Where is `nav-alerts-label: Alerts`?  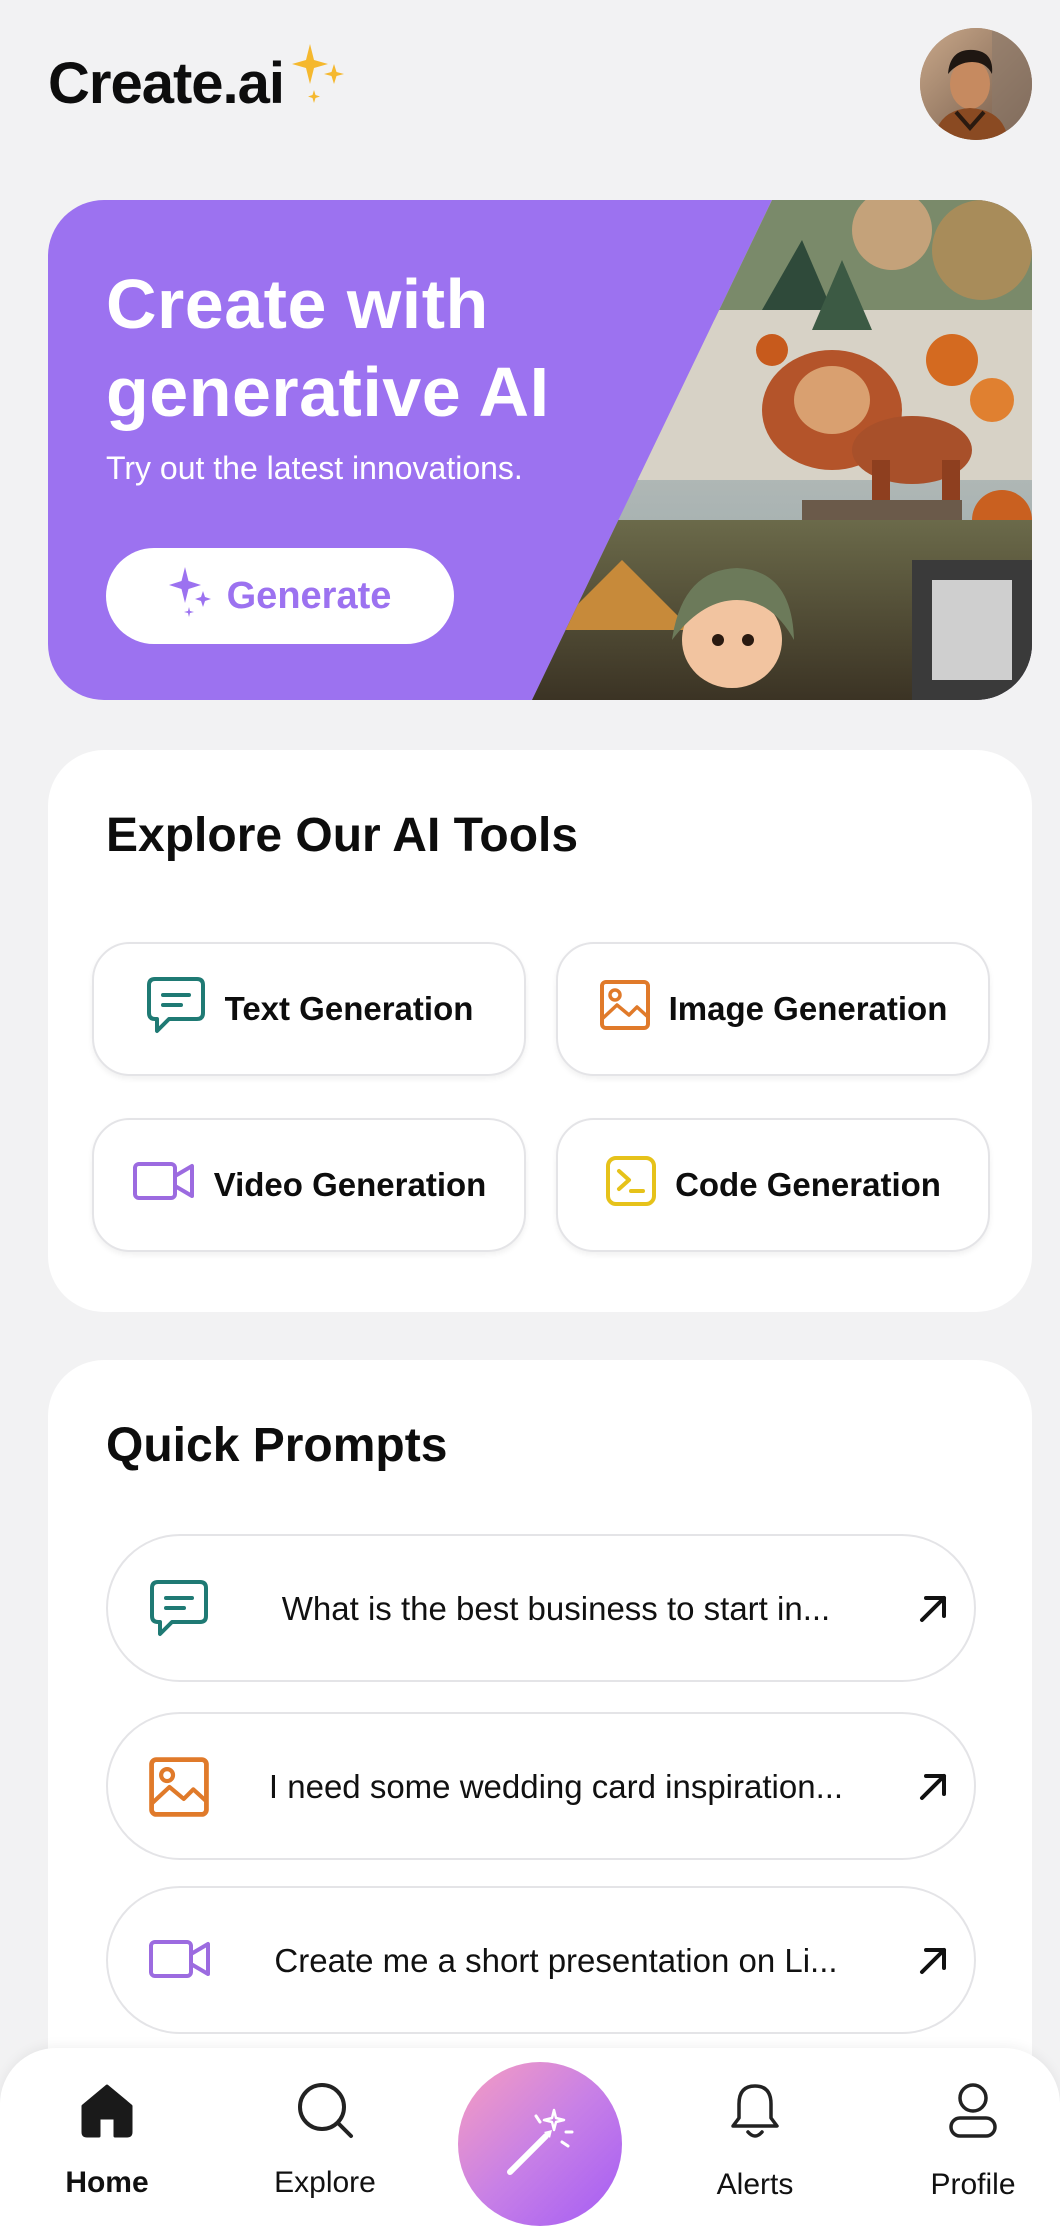
nav-alerts-label: Alerts is located at coordinates (755, 2184).